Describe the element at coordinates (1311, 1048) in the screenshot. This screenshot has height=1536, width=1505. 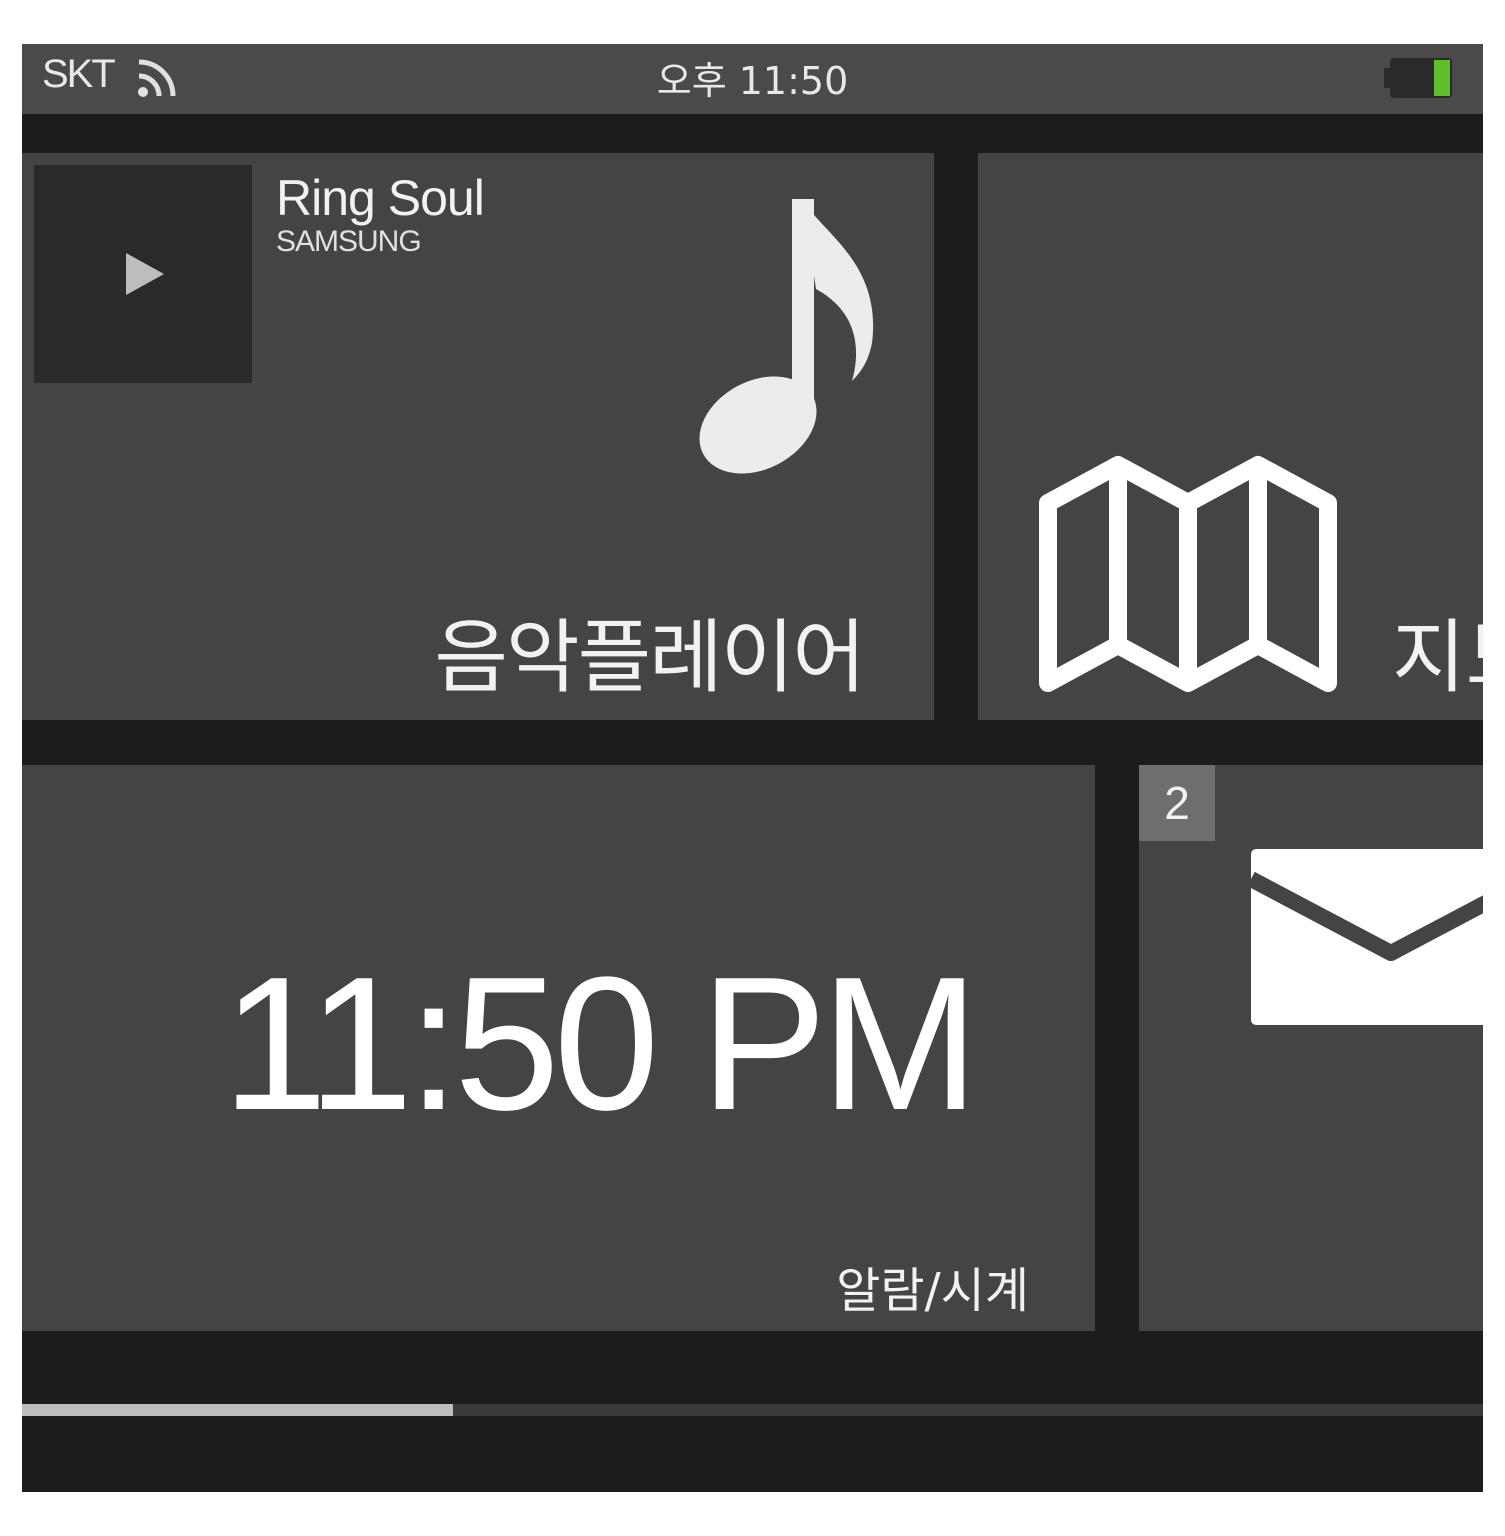
I see `mail-tile: 2` at that location.